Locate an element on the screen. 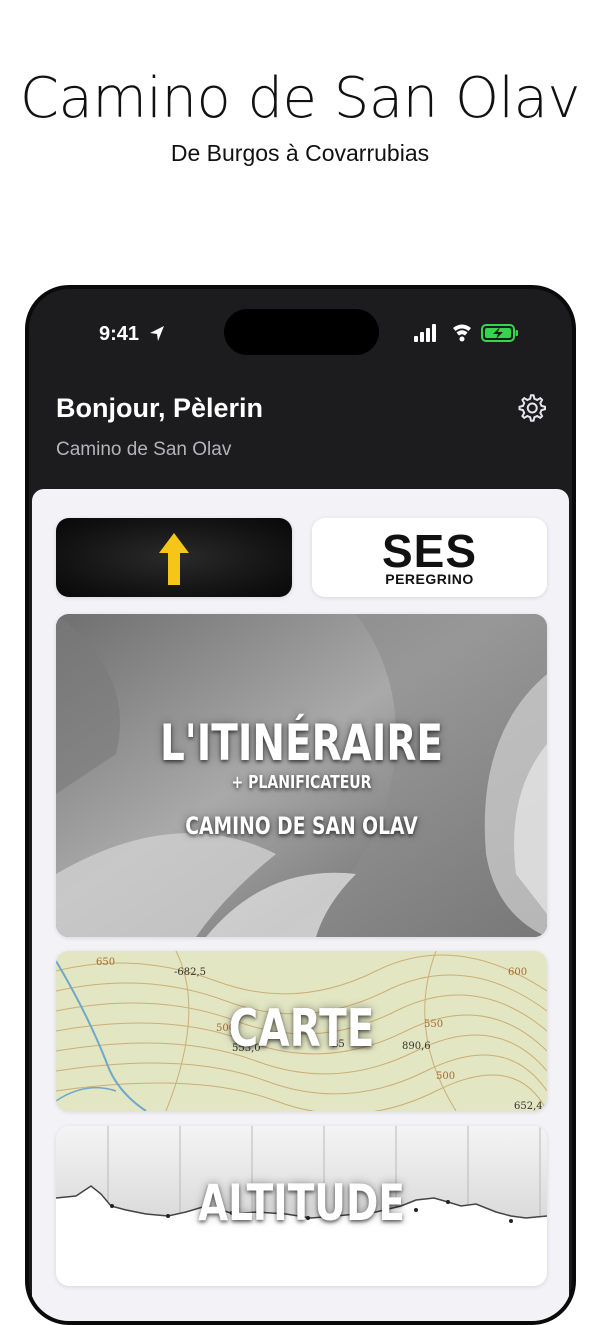 This screenshot has height=1325, width=600. itinerary-subtitle: CAMINO DE SAN OLAV is located at coordinates (301, 826).